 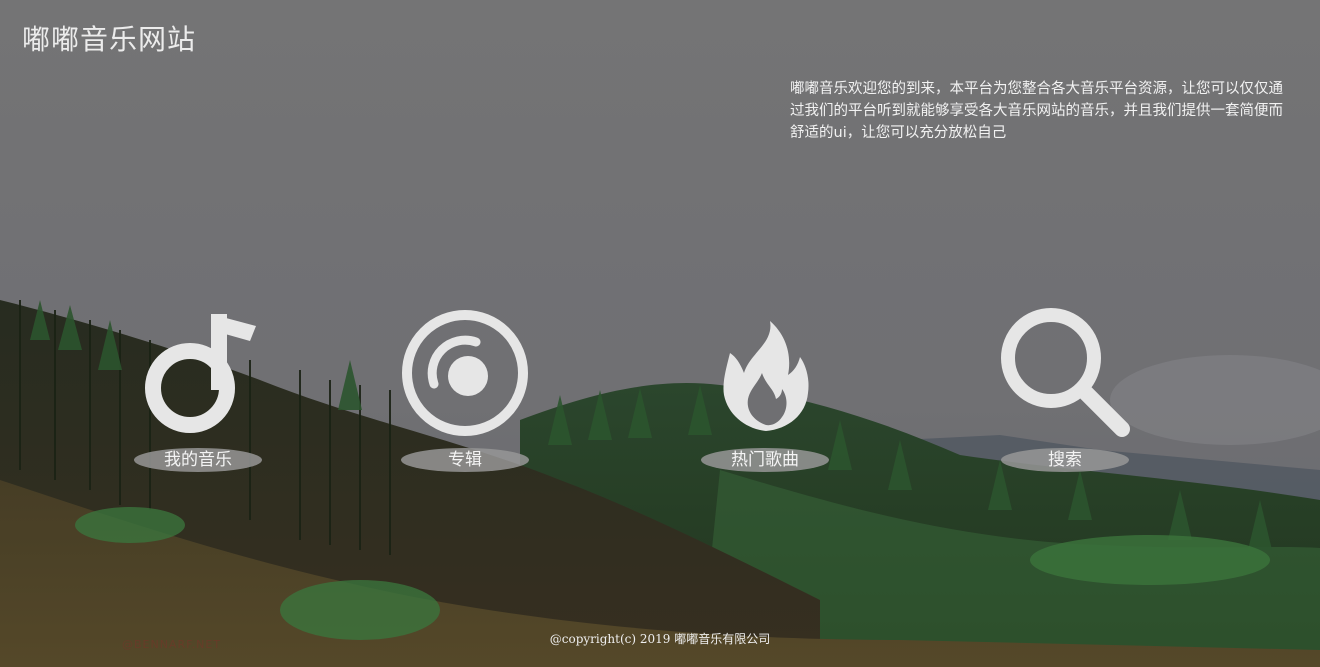 I want to click on footer-copyright: @copyright(c) 2019 嘟嘟音乐有限公司, so click(x=660, y=639).